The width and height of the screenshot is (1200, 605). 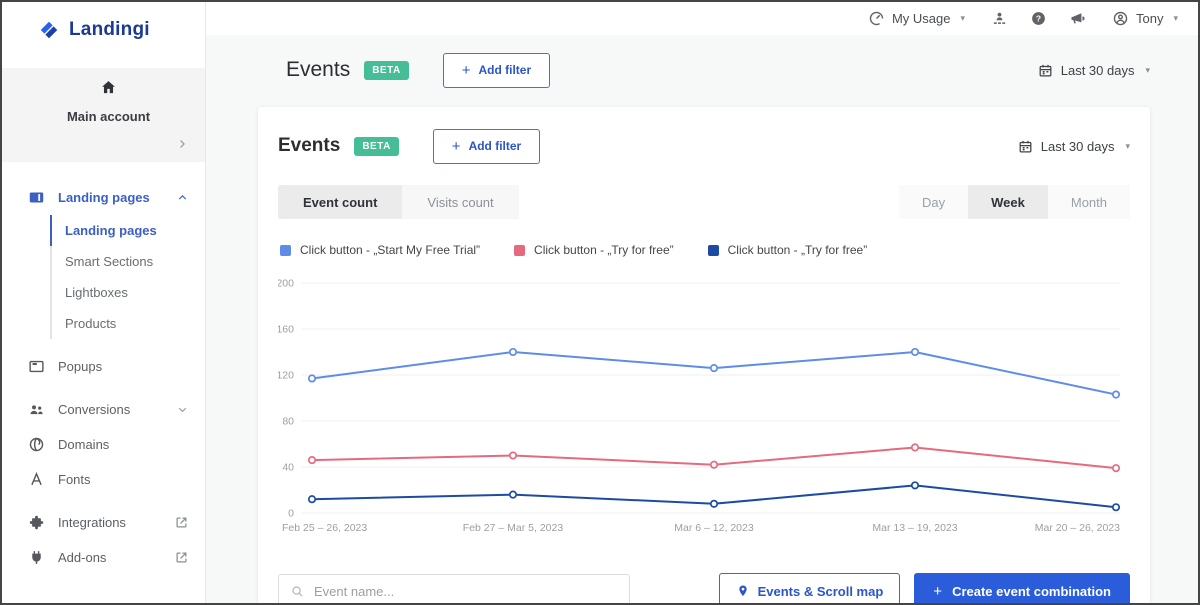 I want to click on chevron-right-icon, so click(x=182, y=144).